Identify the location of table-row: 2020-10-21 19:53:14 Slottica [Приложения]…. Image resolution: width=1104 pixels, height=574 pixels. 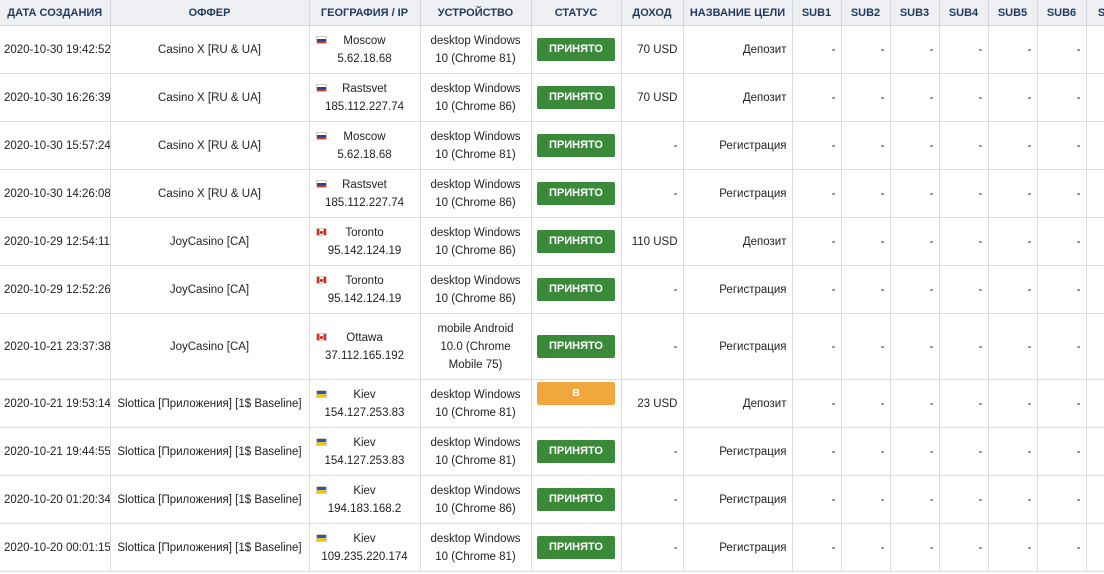
(552, 403).